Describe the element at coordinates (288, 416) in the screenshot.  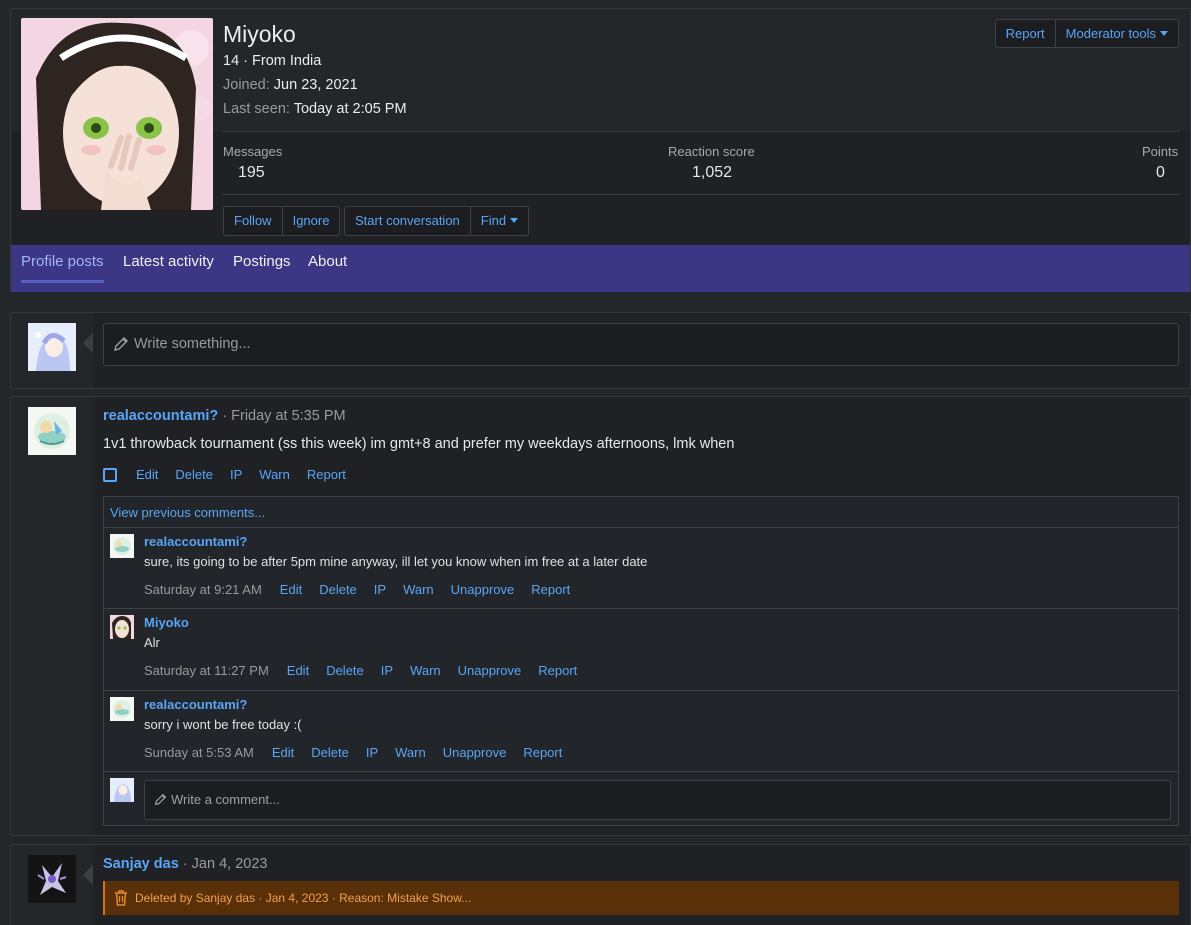
I see `post-date: Friday at 5:35 PM` at that location.